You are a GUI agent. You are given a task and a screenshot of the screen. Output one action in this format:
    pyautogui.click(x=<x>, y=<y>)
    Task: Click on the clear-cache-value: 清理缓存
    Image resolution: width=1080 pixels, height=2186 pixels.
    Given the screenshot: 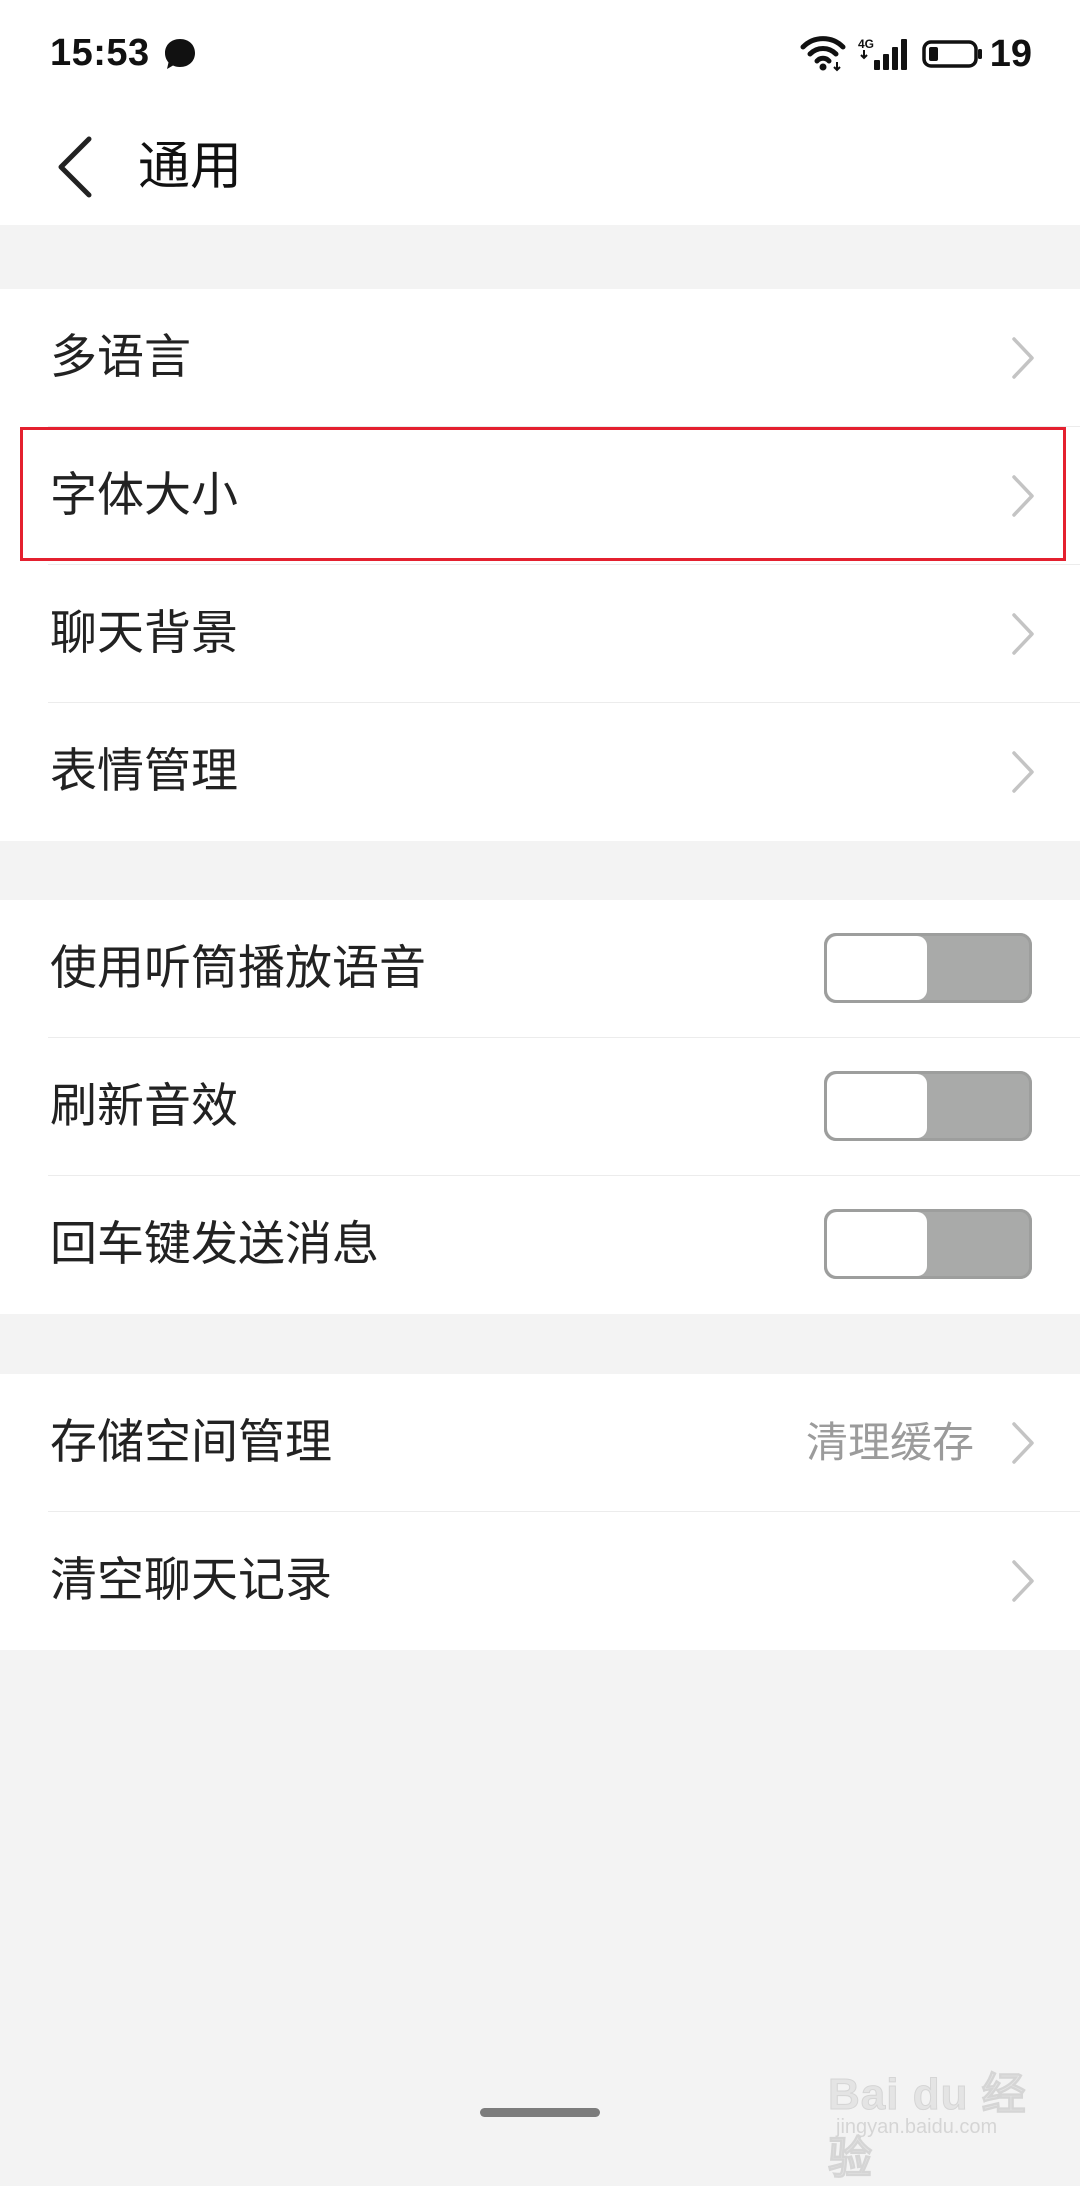 What is the action you would take?
    pyautogui.click(x=889, y=1442)
    